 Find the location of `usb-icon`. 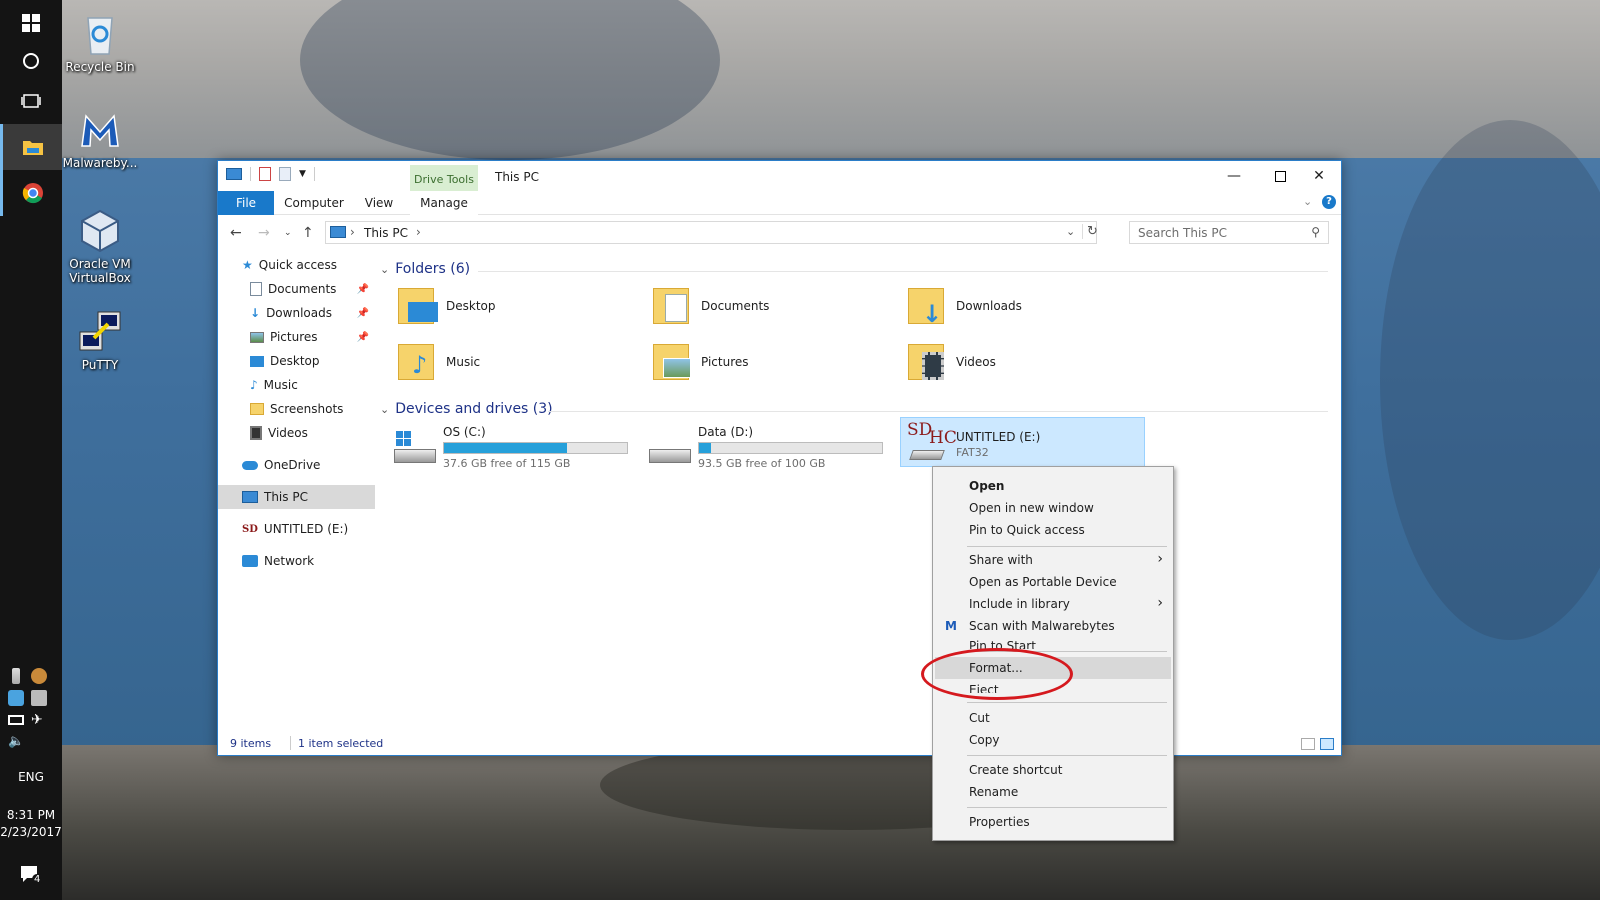

usb-icon is located at coordinates (16, 676).